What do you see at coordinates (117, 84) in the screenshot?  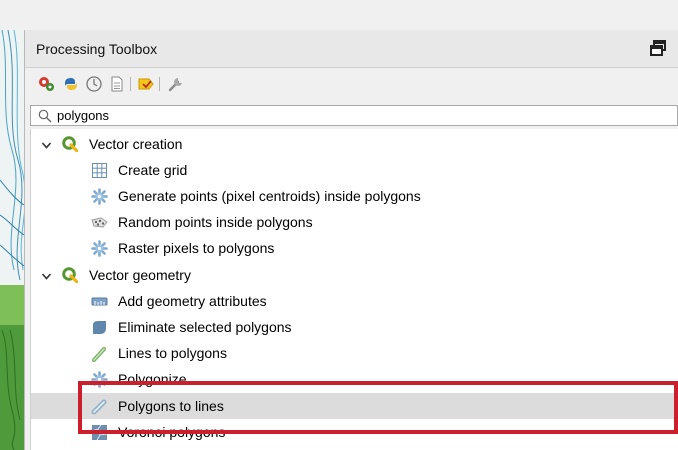 I see `results-viewer-icon` at bounding box center [117, 84].